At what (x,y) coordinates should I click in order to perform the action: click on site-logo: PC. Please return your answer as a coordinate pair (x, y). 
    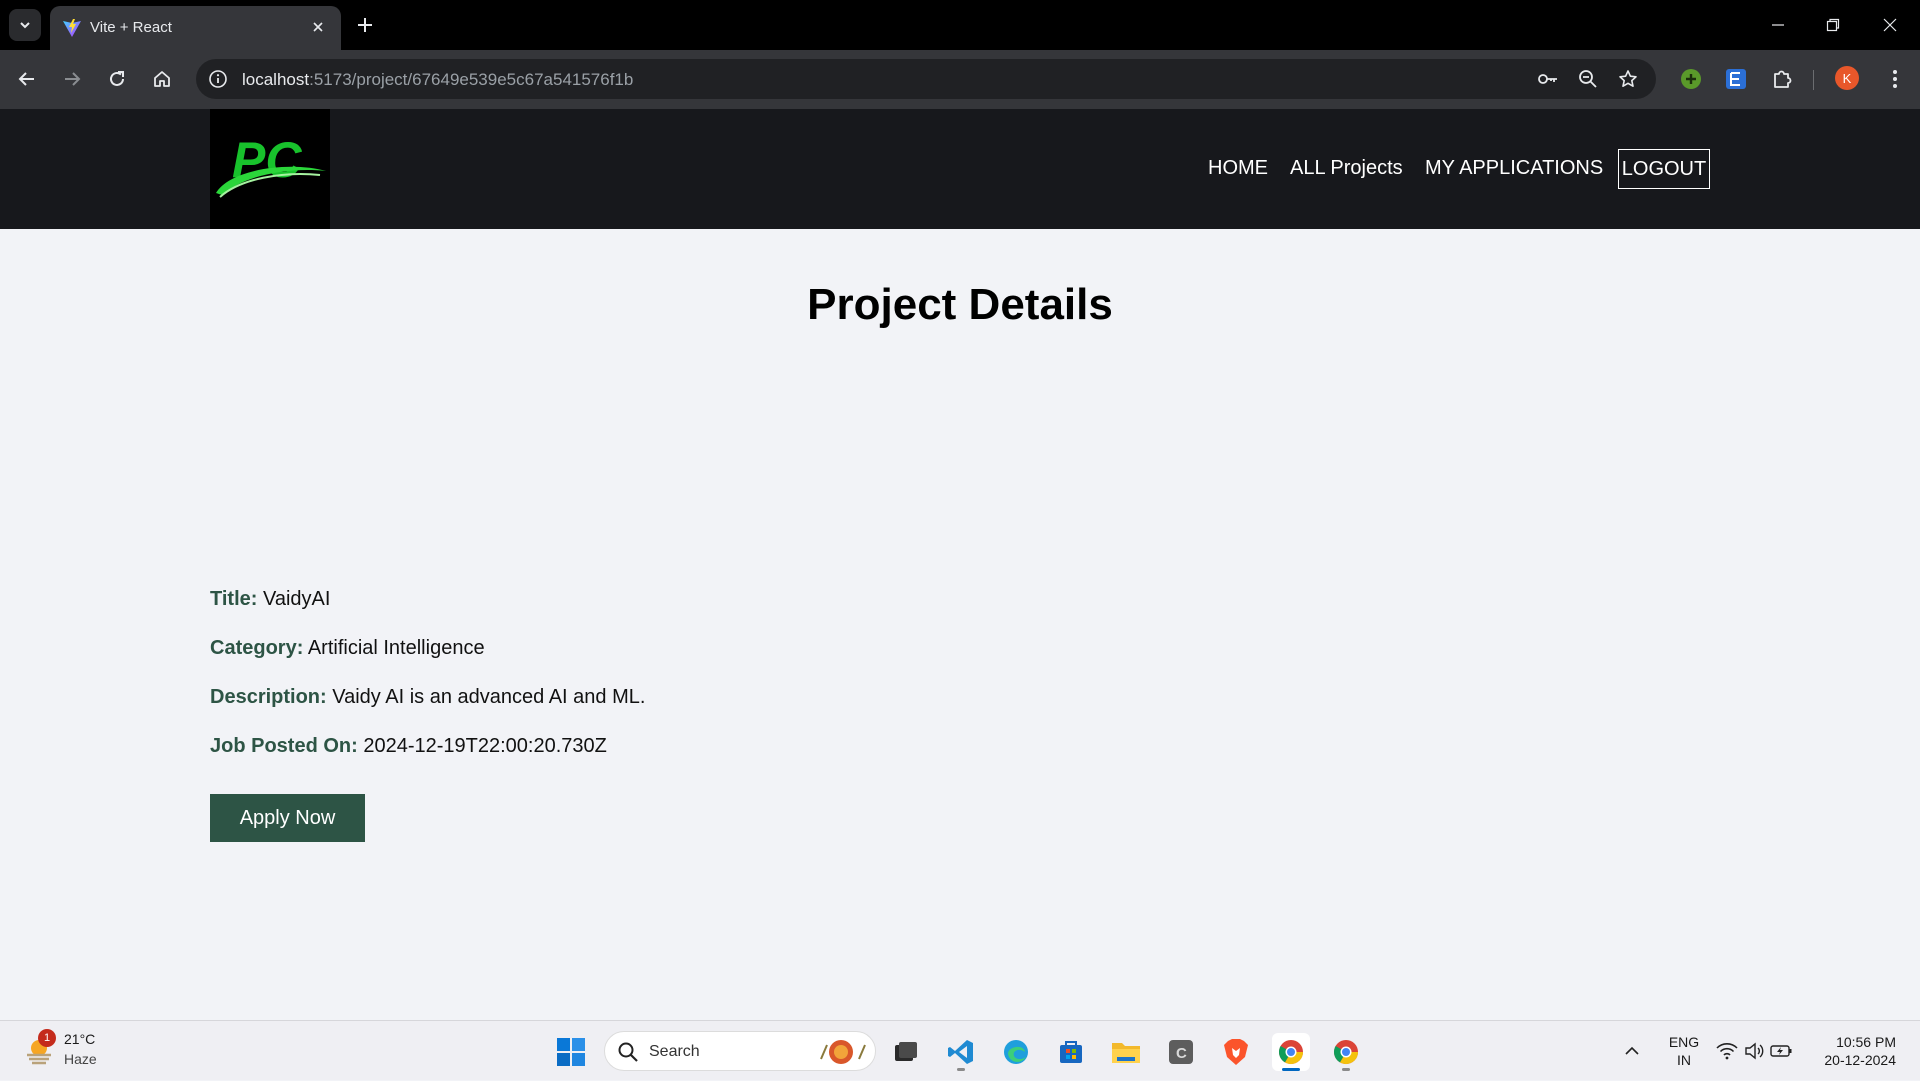
    Looking at the image, I should click on (270, 169).